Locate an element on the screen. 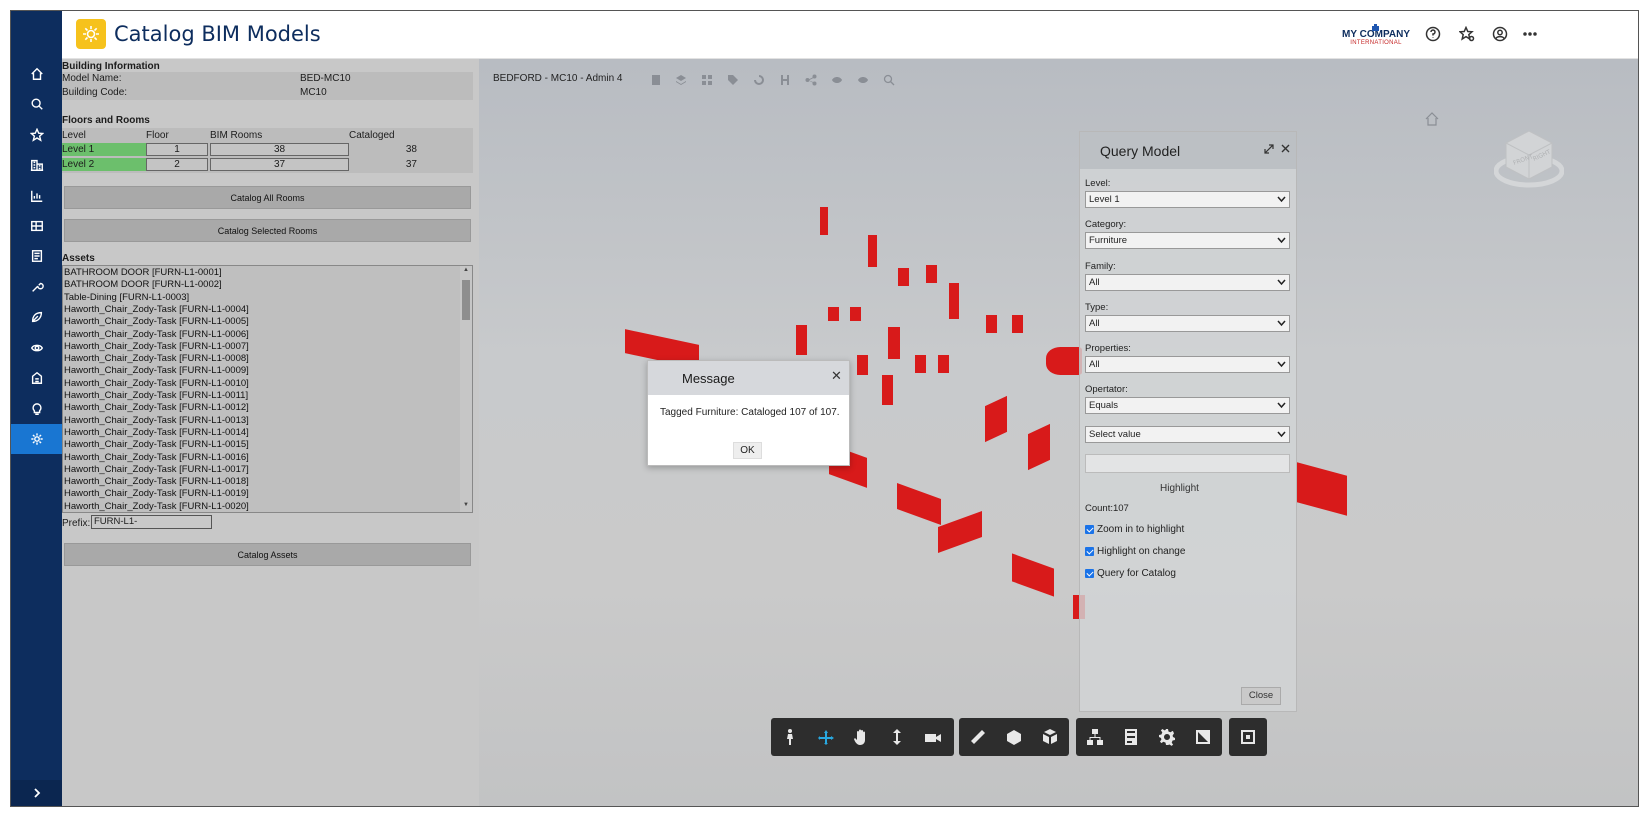 Image resolution: width=1649 pixels, height=817 pixels. properties-icon is located at coordinates (1131, 737).